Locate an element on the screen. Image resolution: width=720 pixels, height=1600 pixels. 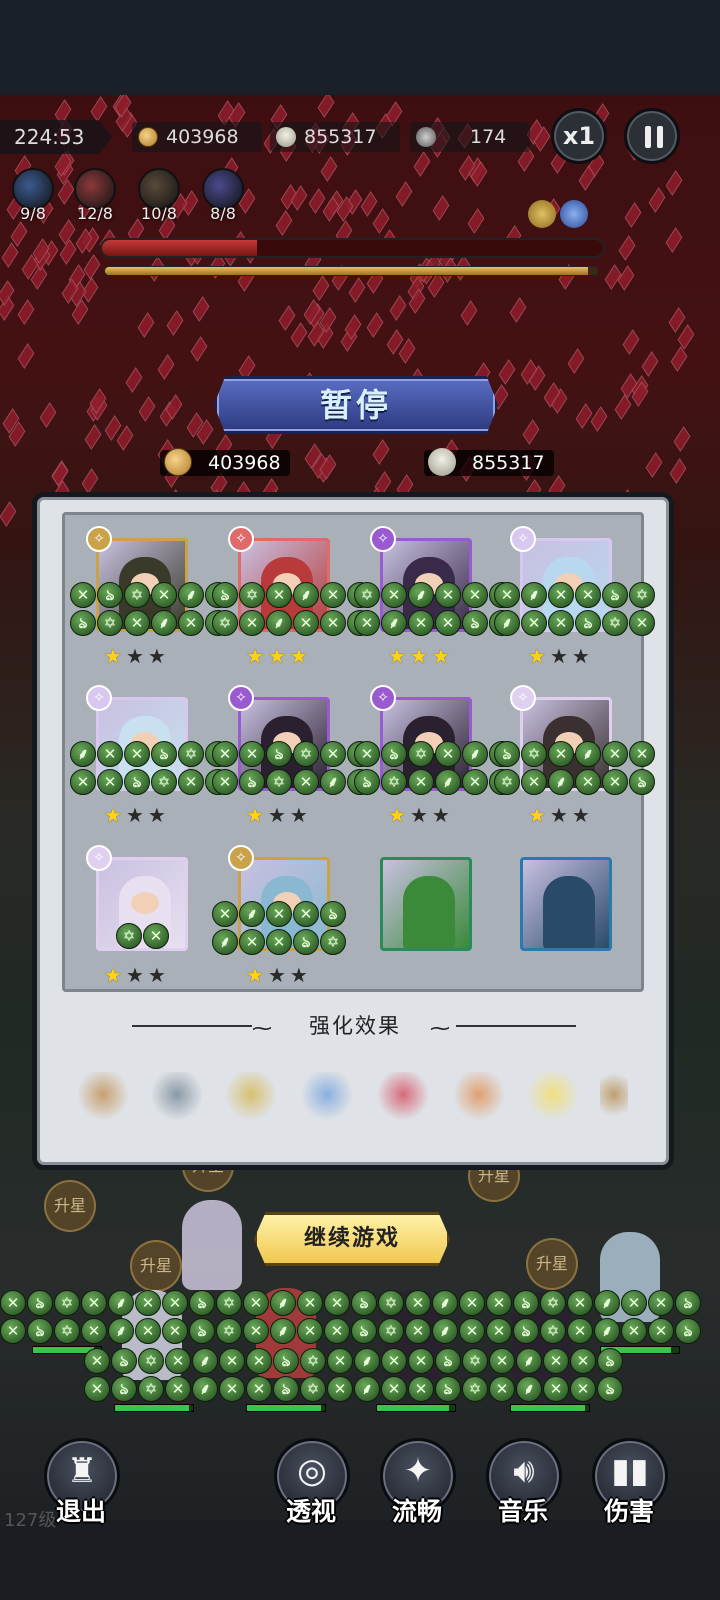
spellbook-icon is located at coordinates (403, 1097).